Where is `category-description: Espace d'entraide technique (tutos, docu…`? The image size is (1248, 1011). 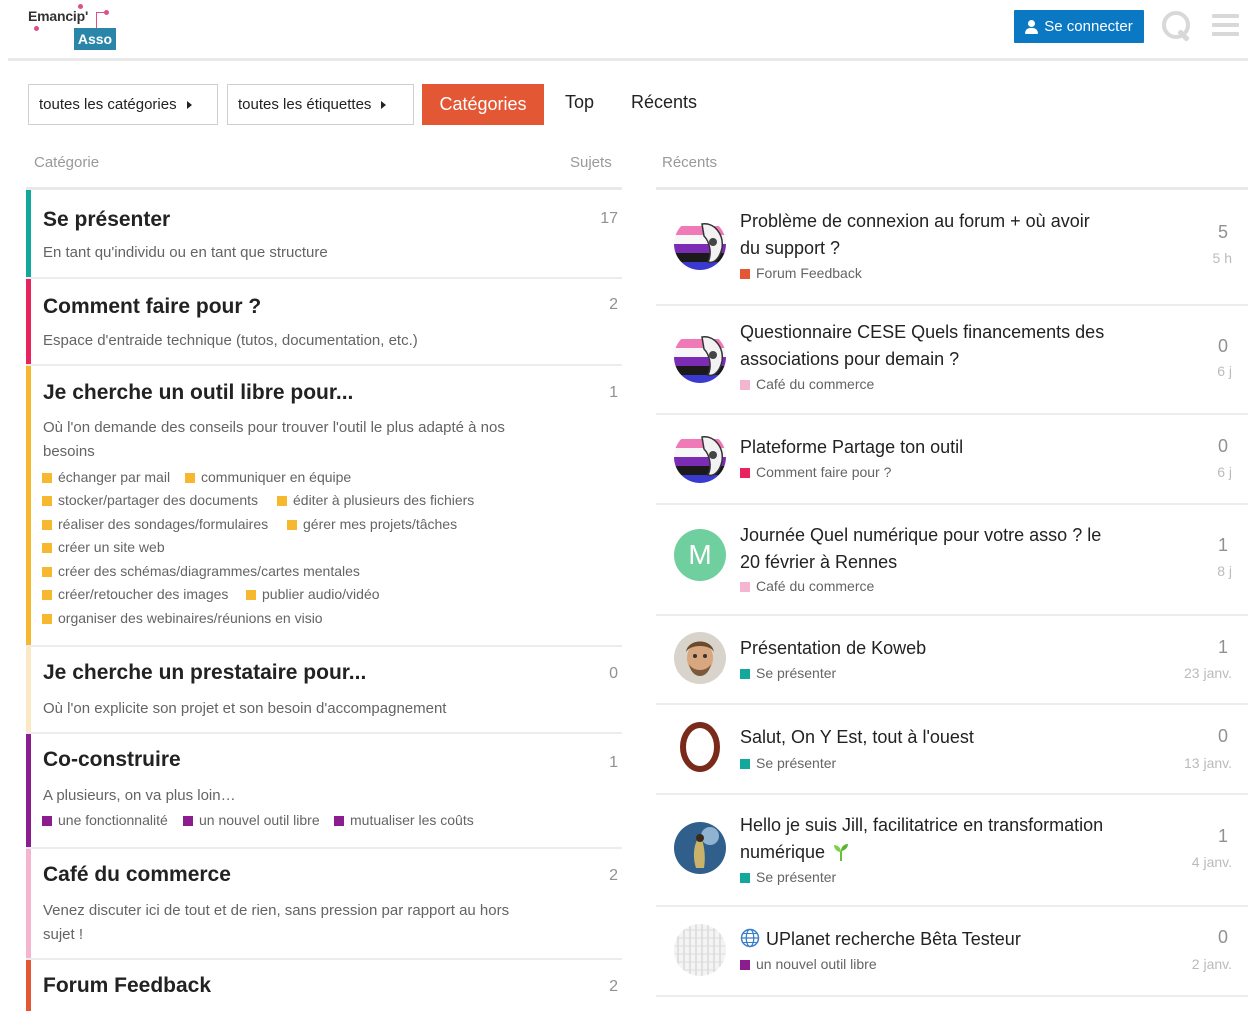
category-description: Espace d'entraide technique (tutos, docu… is located at coordinates (230, 340).